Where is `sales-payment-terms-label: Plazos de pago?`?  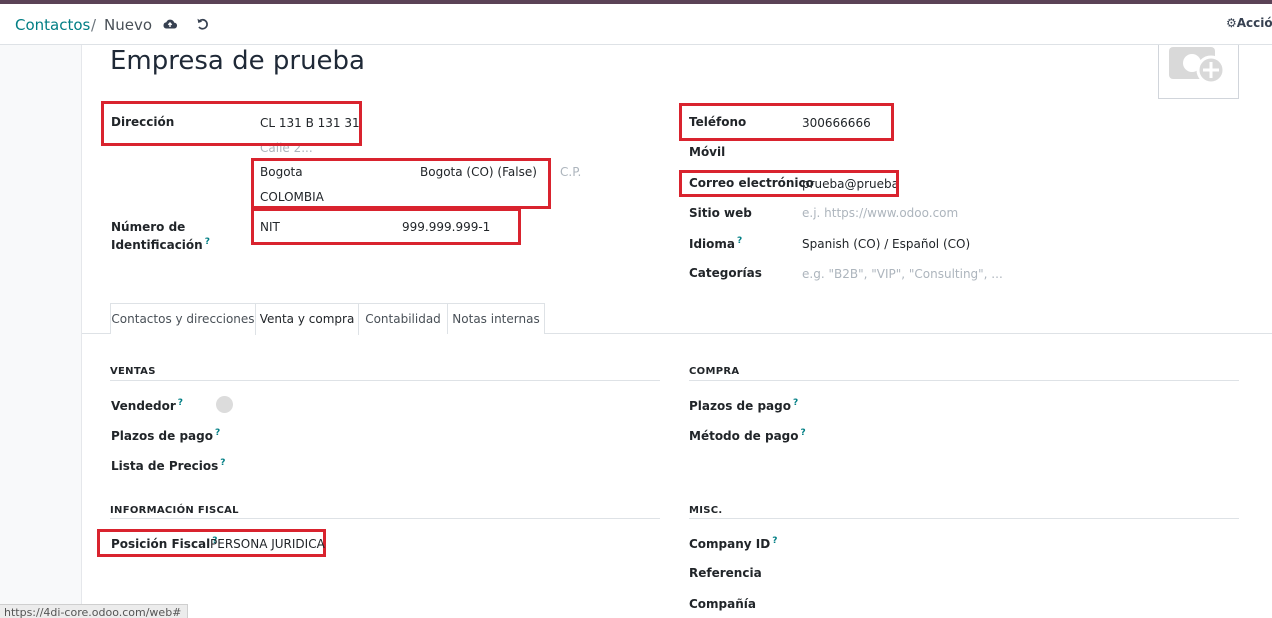
sales-payment-terms-label: Plazos de pago? is located at coordinates (166, 435).